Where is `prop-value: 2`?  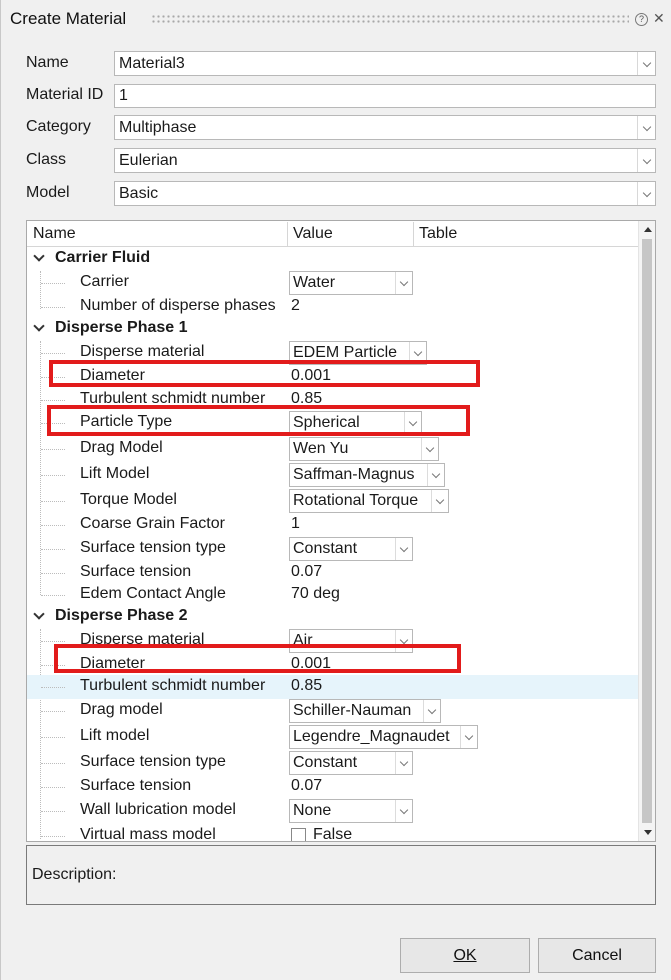 prop-value: 2 is located at coordinates (295, 306).